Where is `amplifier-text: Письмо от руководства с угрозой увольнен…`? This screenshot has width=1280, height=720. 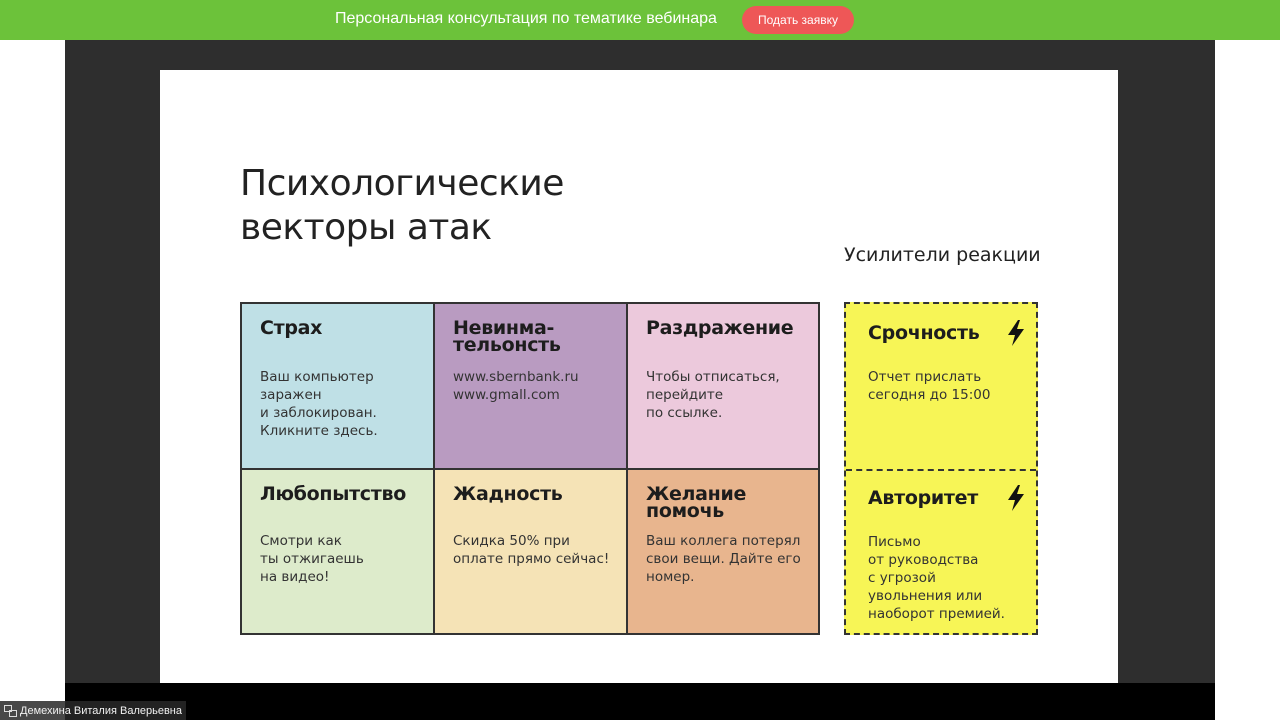
amplifier-text: Письмо от руководства с угрозой увольнен… is located at coordinates (936, 578).